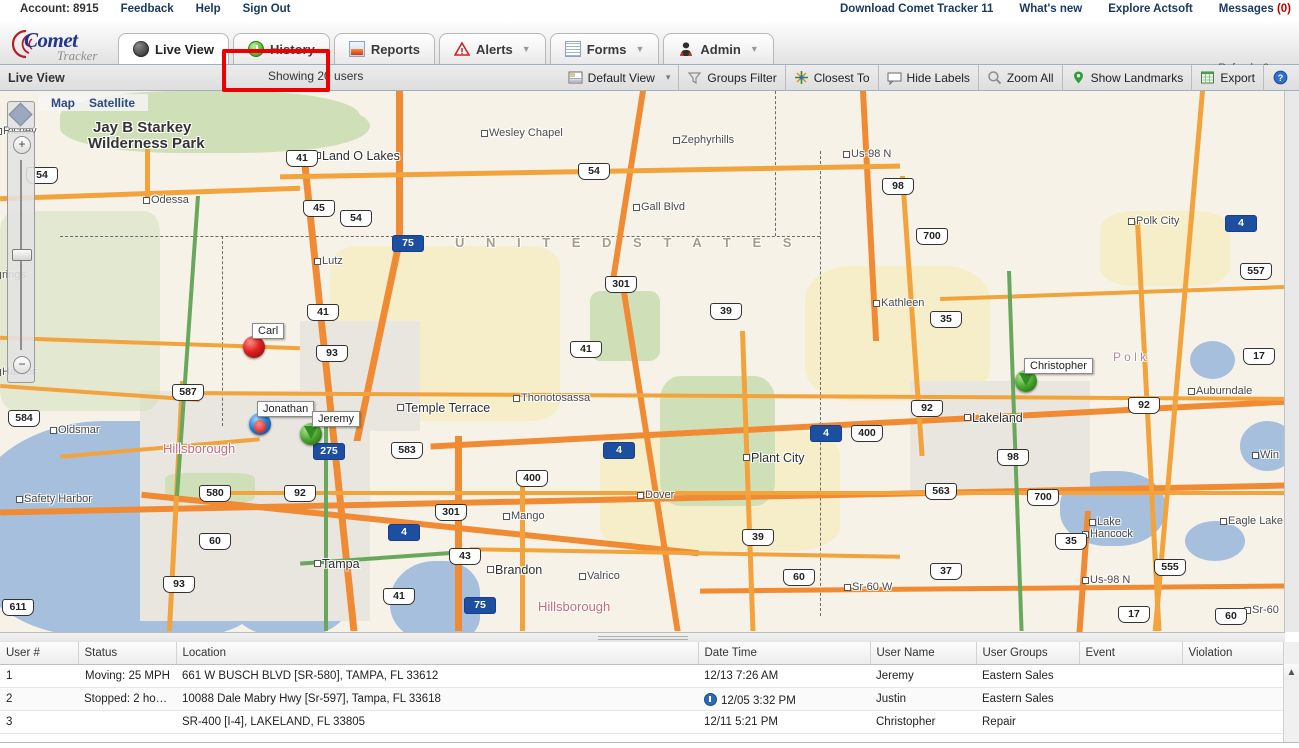  What do you see at coordinates (278, 9) in the screenshot?
I see `sign-out-link: Sign Out` at bounding box center [278, 9].